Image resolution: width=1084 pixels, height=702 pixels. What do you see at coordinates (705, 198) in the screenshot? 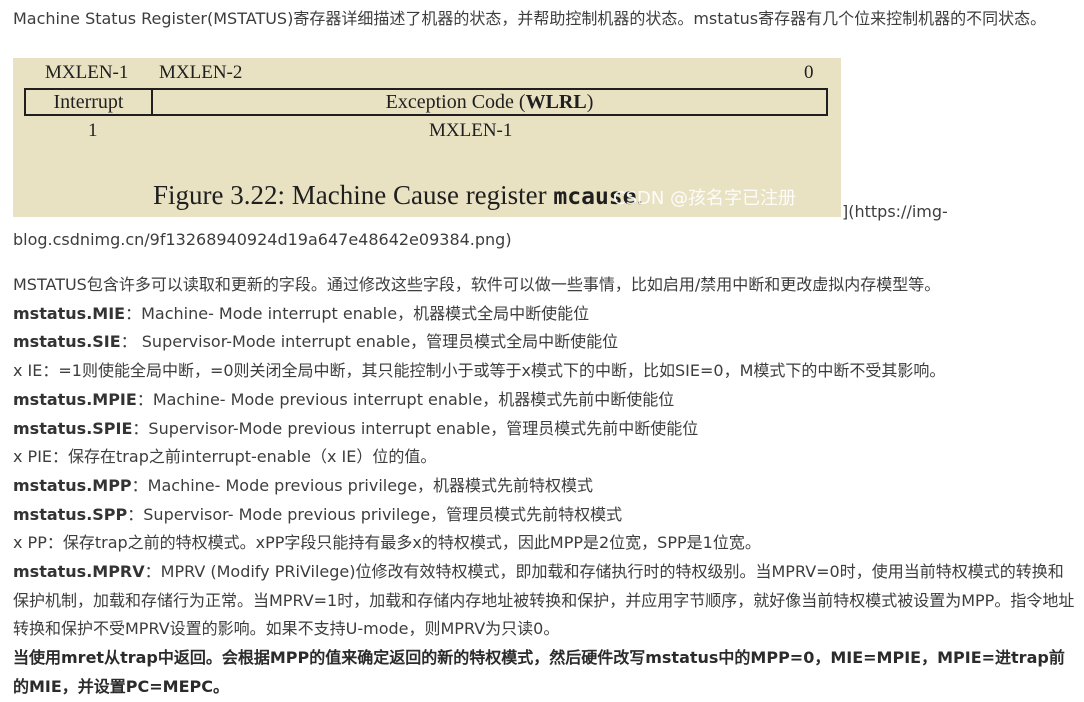
I see `csdn-watermark: CSDN @孩名字已注册` at bounding box center [705, 198].